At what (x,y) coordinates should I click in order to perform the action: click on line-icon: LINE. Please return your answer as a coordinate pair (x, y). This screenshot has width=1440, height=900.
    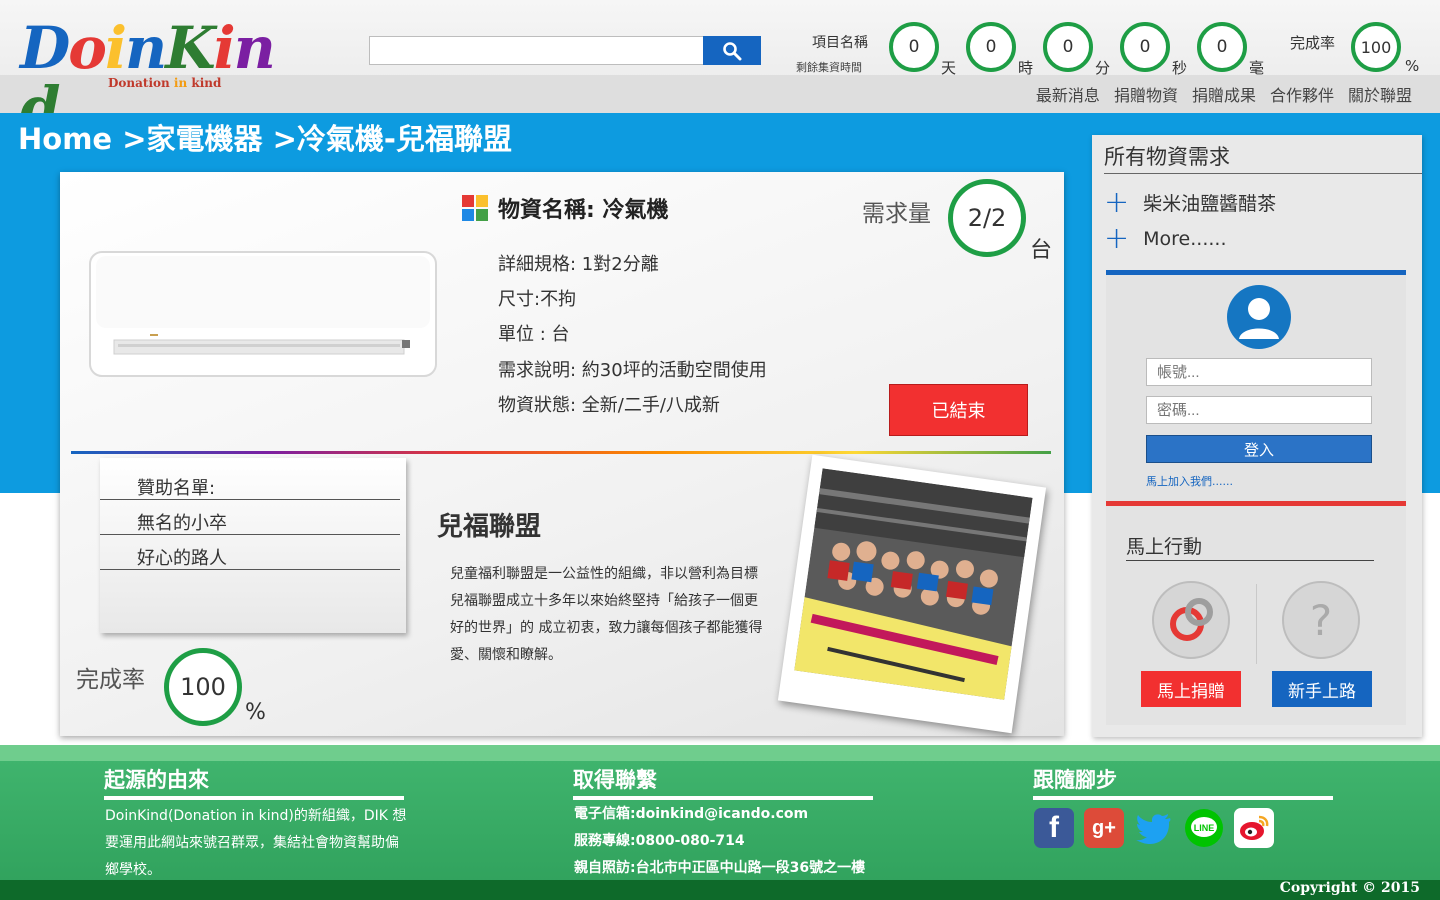
    Looking at the image, I should click on (1204, 828).